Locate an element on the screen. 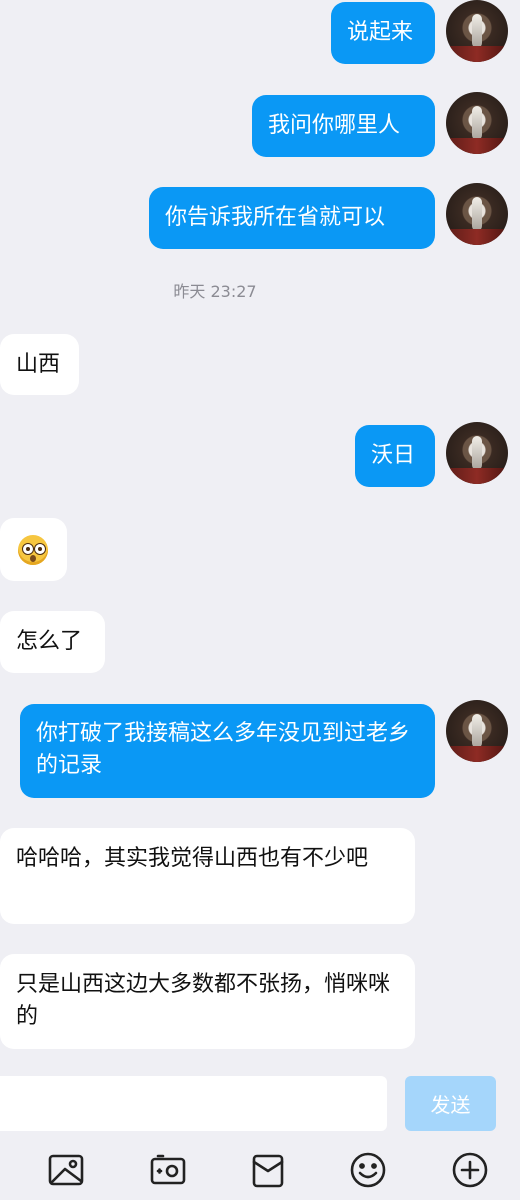  message-text: 只是山西这边大多数都不张扬，悄咪咪的 is located at coordinates (203, 1000).